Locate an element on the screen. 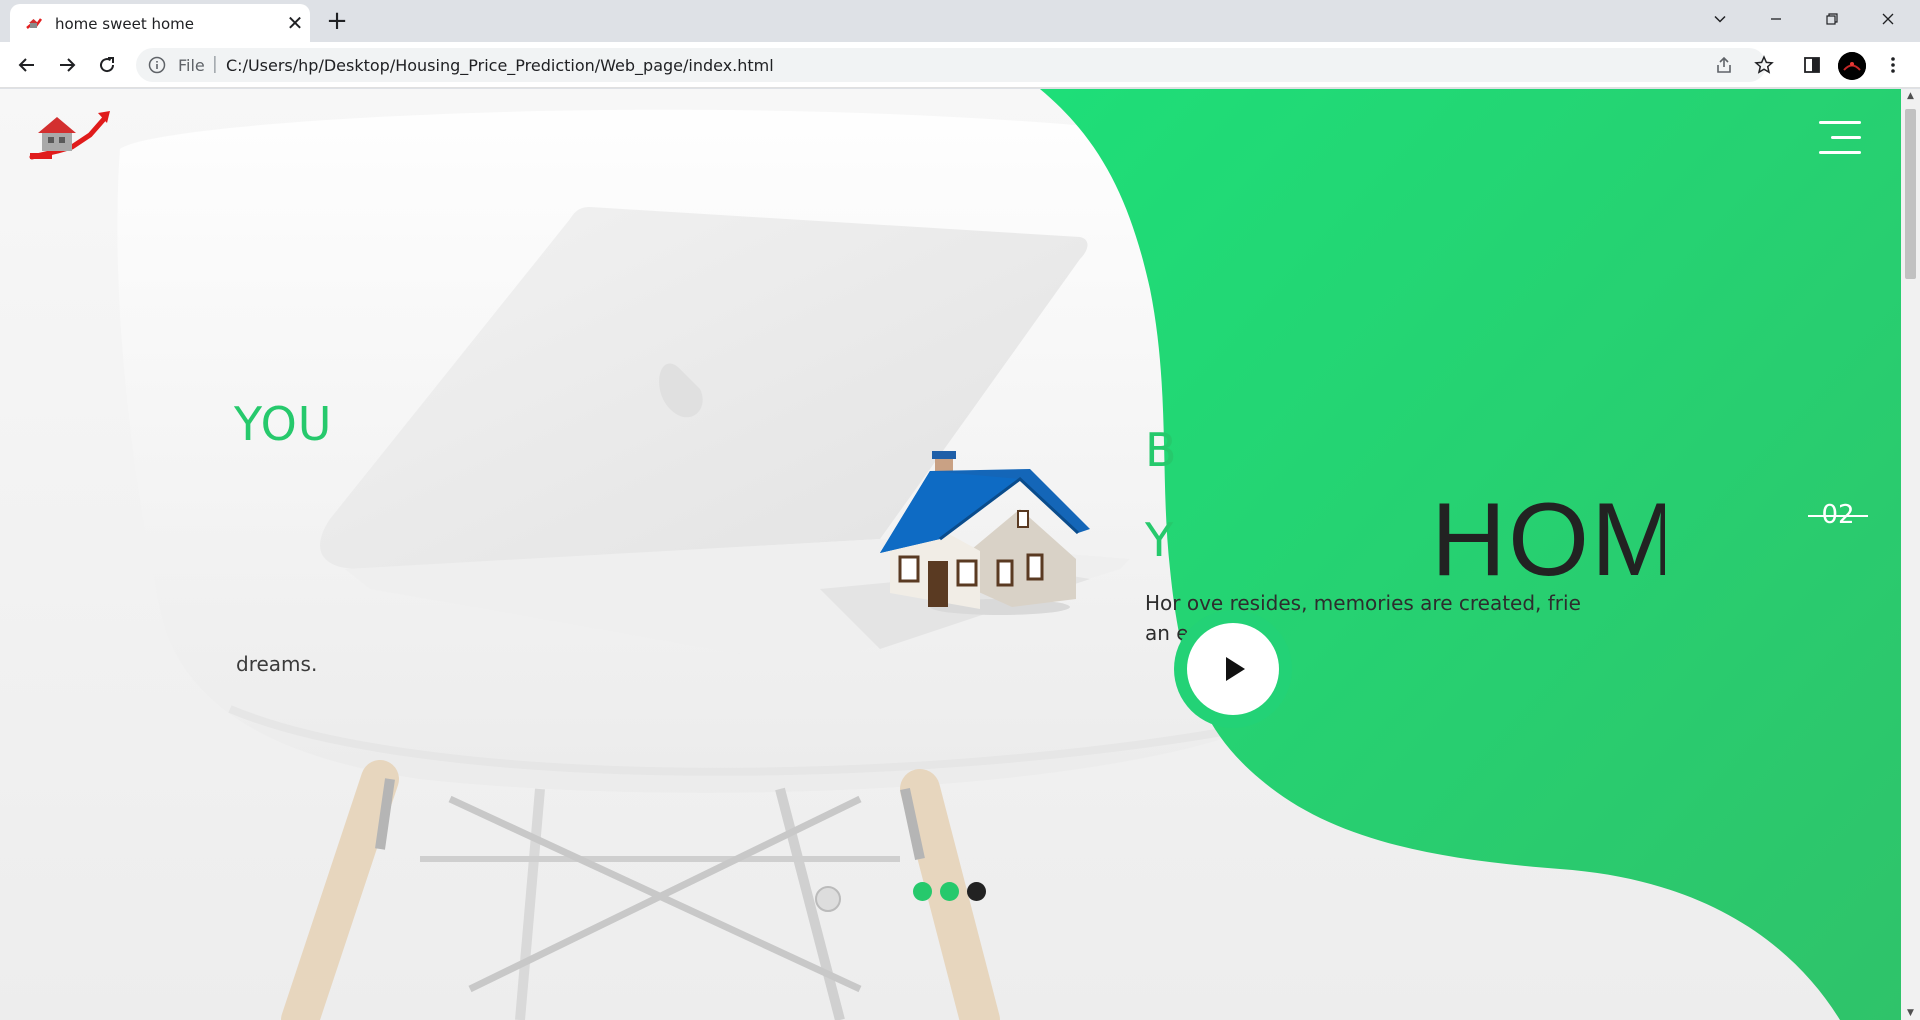  page-scrollbar: ▲ ▼ is located at coordinates (1910, 554).